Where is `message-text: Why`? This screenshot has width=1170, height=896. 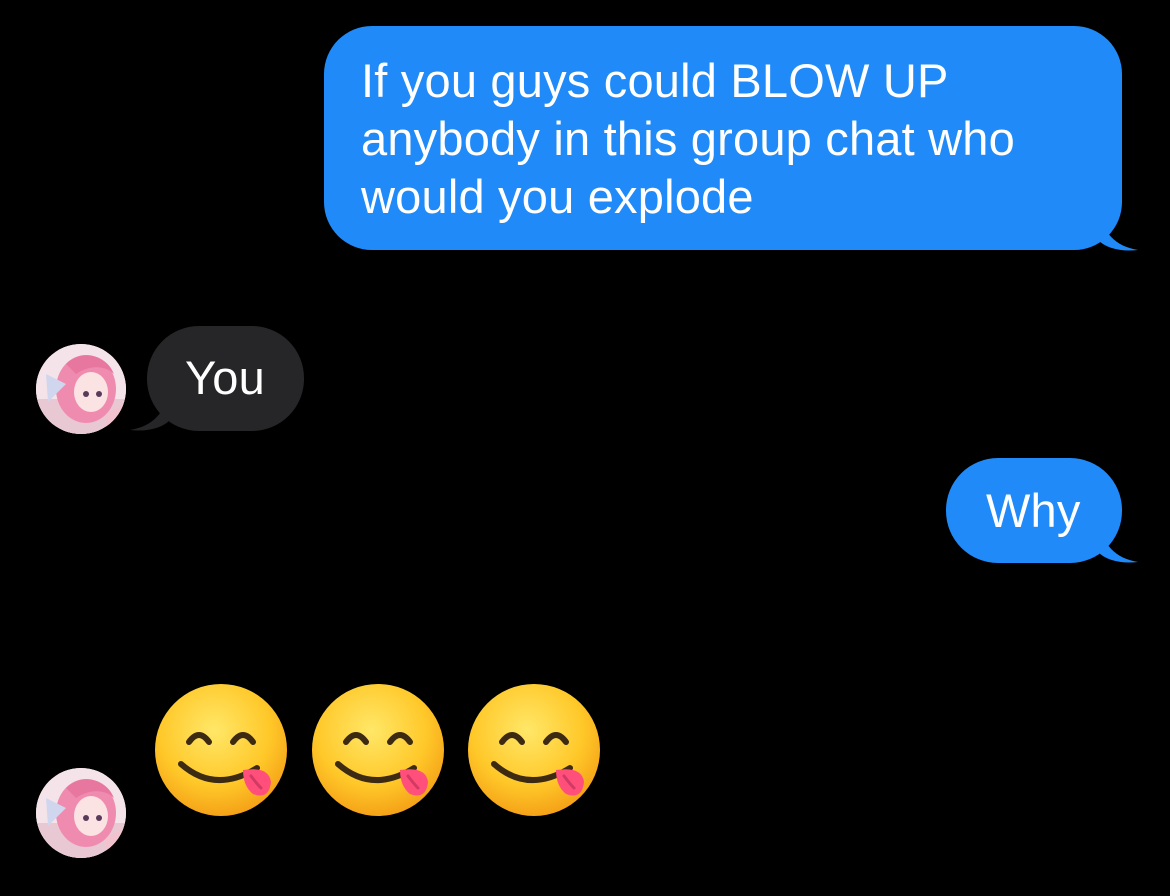
message-text: Why is located at coordinates (1033, 510).